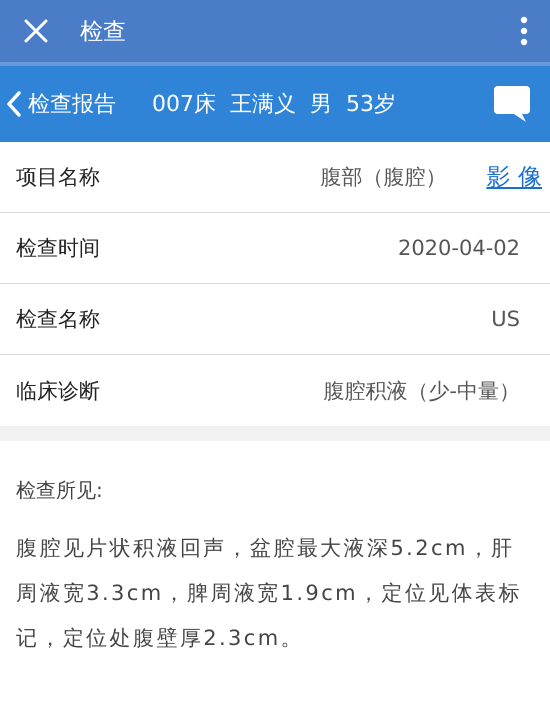 The height and width of the screenshot is (726, 550). What do you see at coordinates (58, 248) in the screenshot?
I see `field-label: 检查时间` at bounding box center [58, 248].